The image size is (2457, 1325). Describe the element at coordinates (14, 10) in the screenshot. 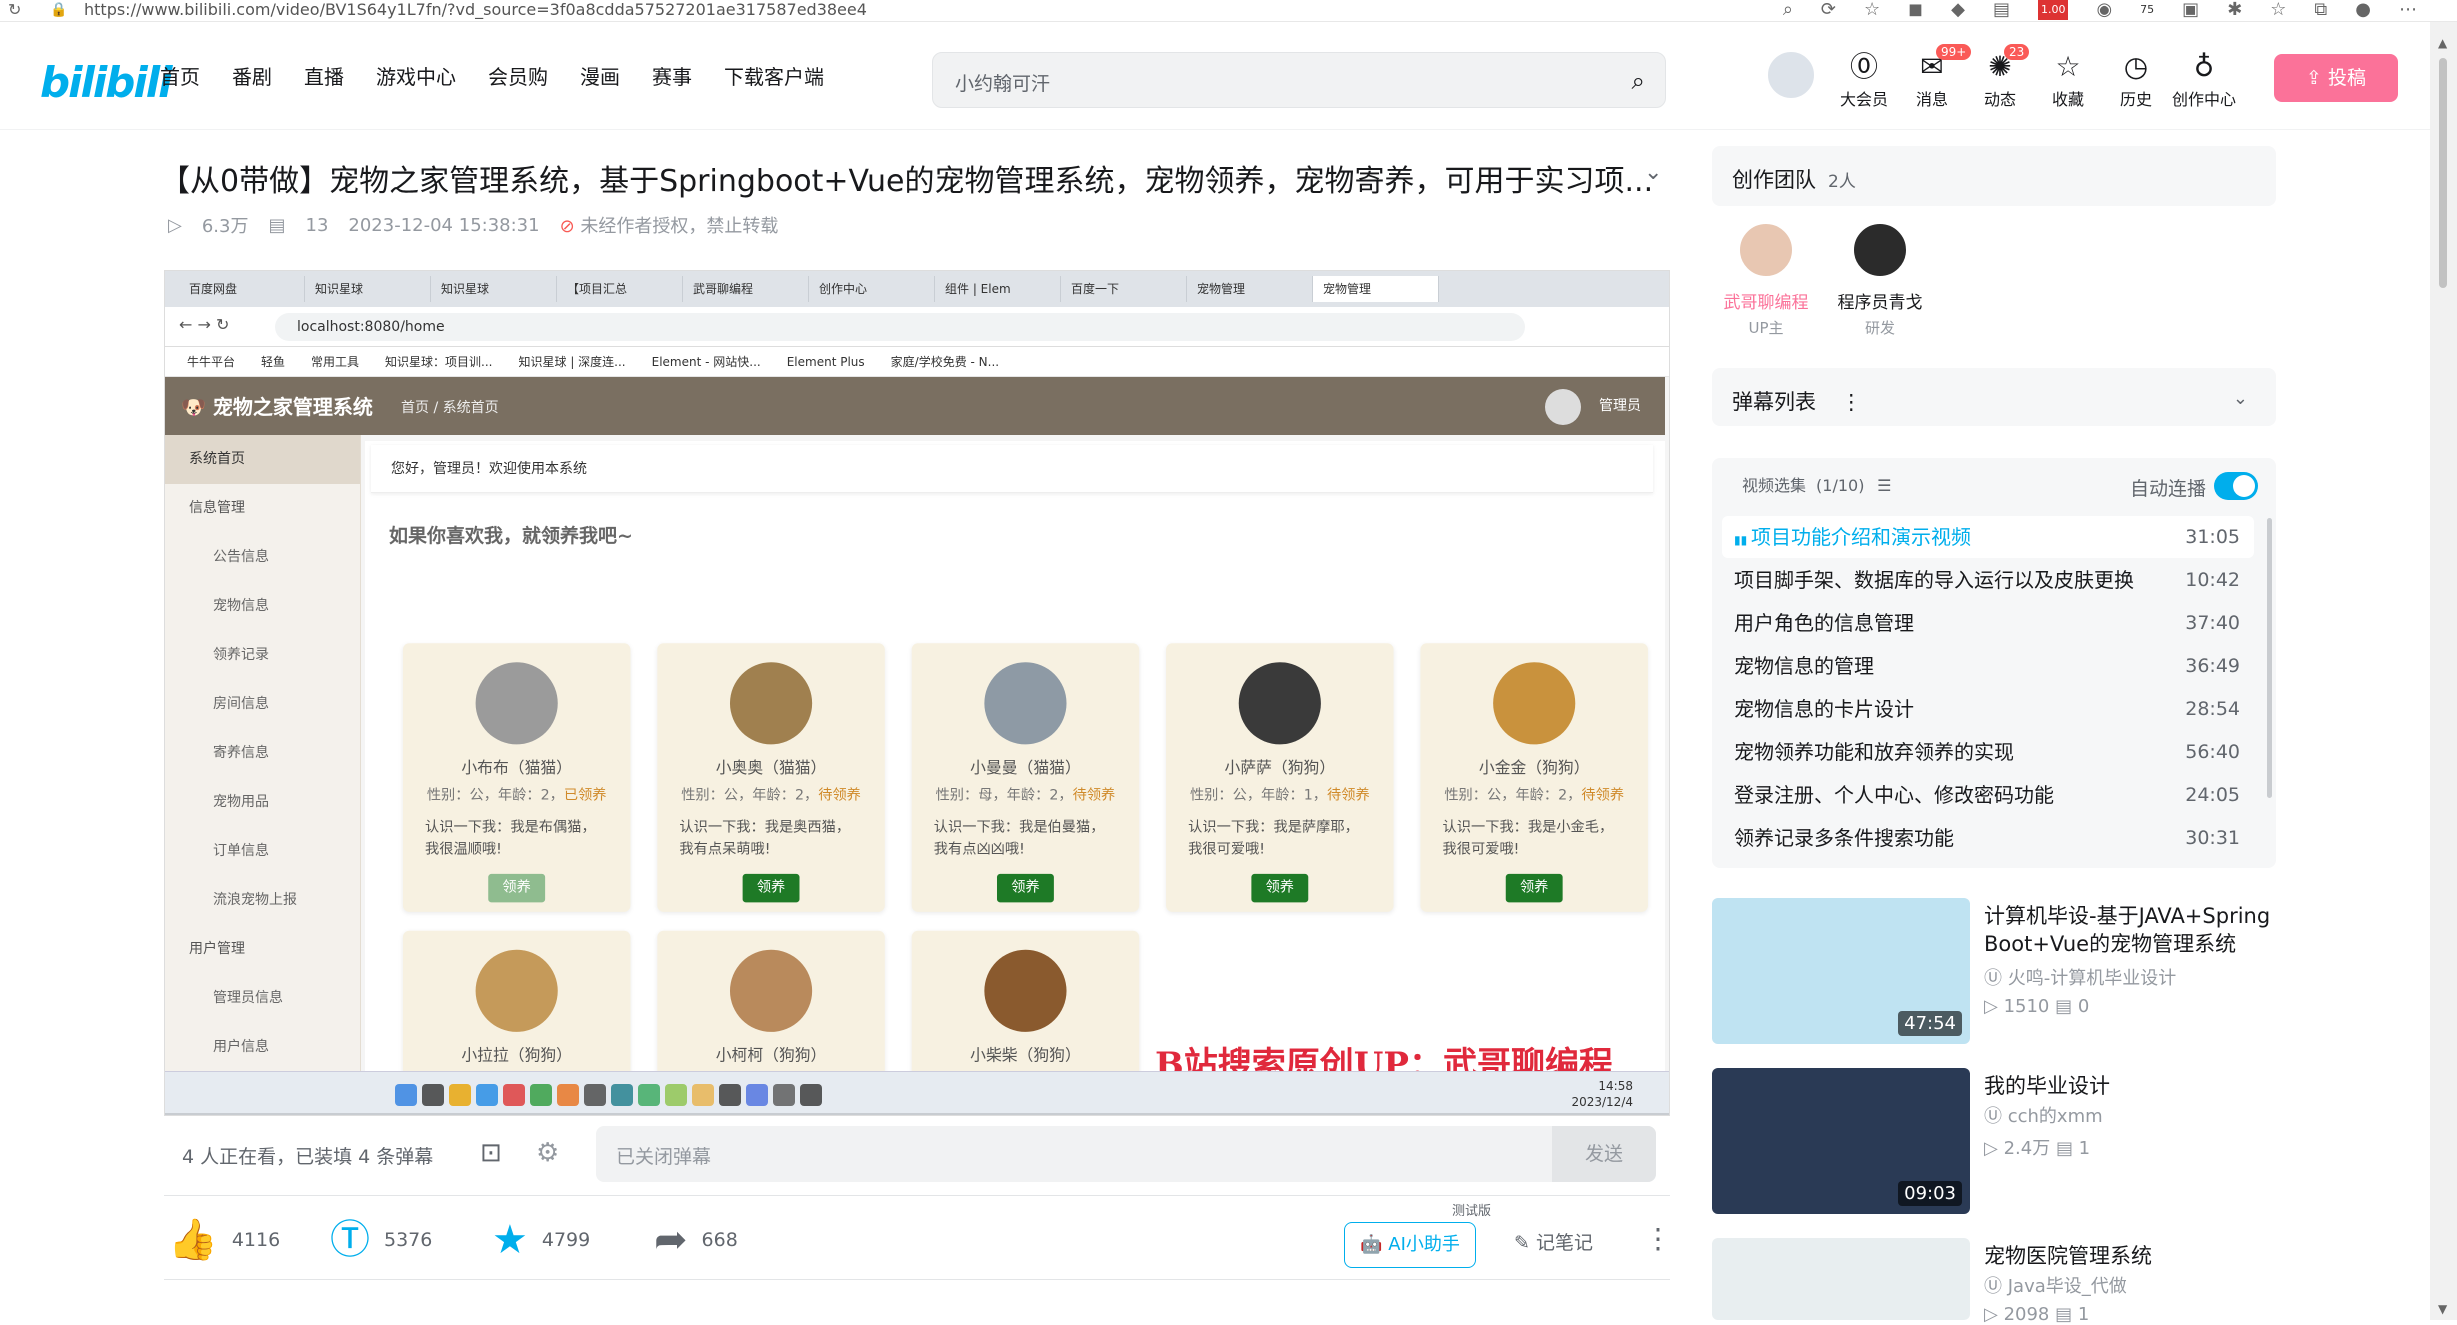

I see `reload-icon: ↻` at that location.